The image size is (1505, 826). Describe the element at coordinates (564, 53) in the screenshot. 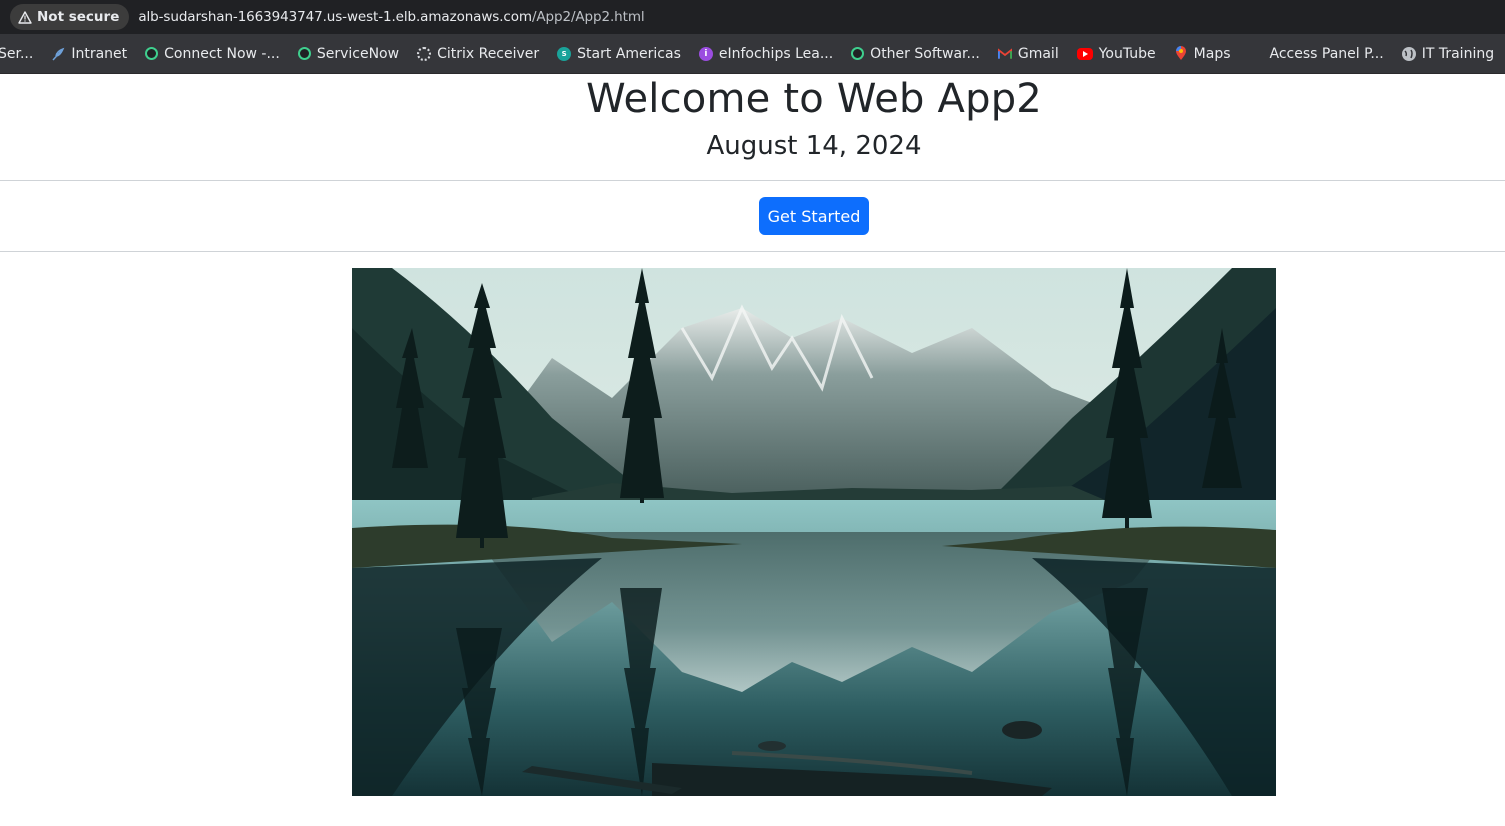

I see `sharepoint-icon: S` at that location.